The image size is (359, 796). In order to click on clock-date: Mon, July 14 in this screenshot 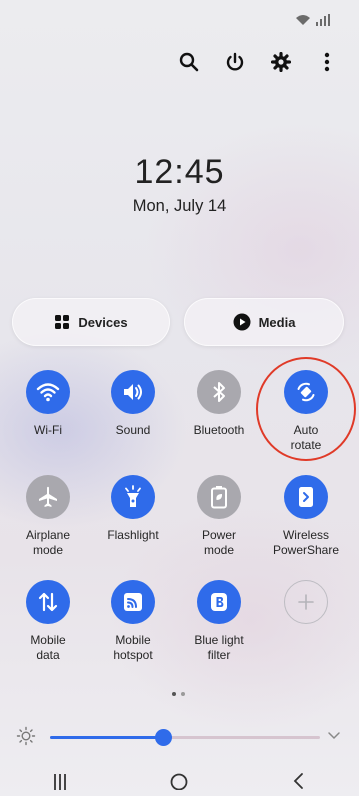, I will do `click(179, 206)`.